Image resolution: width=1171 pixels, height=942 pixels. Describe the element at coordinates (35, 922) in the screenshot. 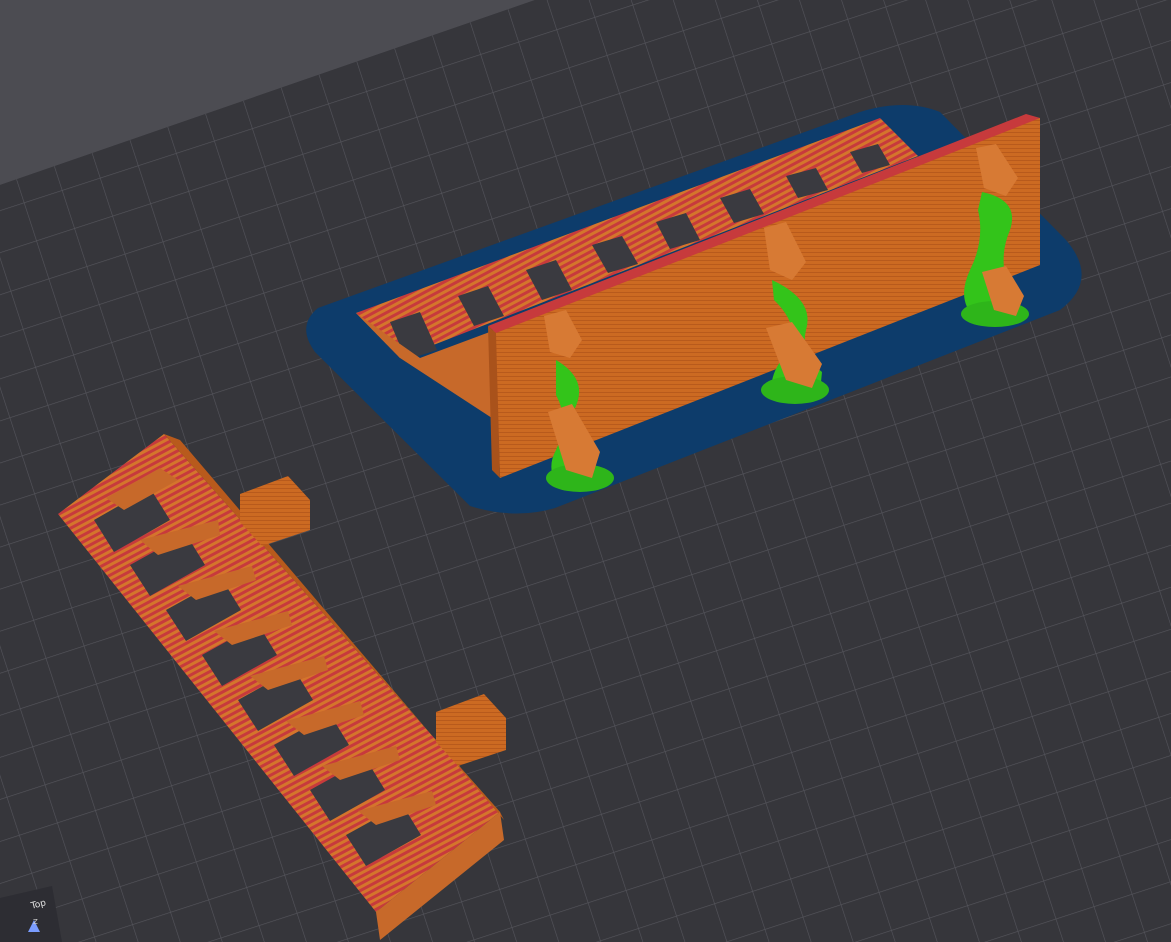

I see `axis-label: Z` at that location.